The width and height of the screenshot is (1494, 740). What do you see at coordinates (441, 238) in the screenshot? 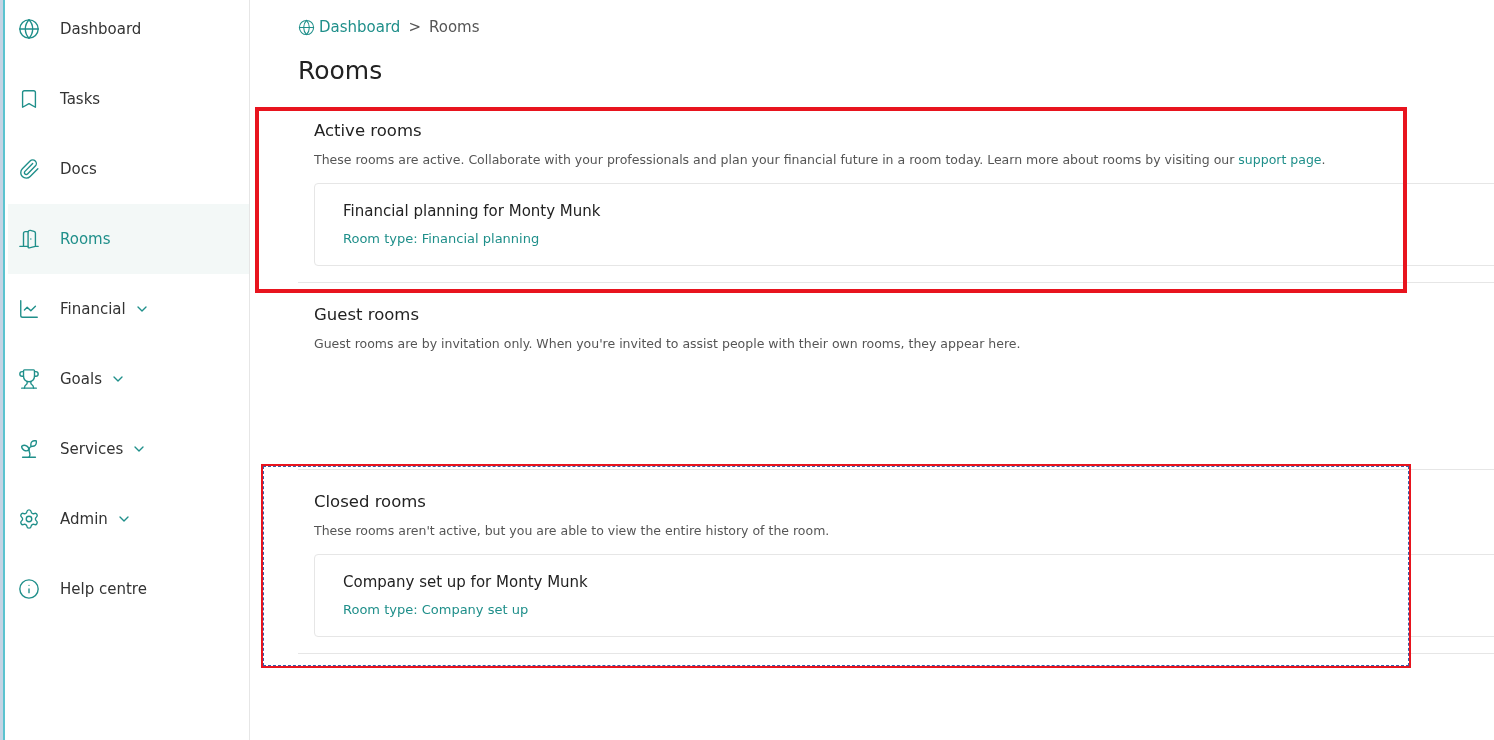
I see `room-type-link: Room type: Financial planning` at bounding box center [441, 238].